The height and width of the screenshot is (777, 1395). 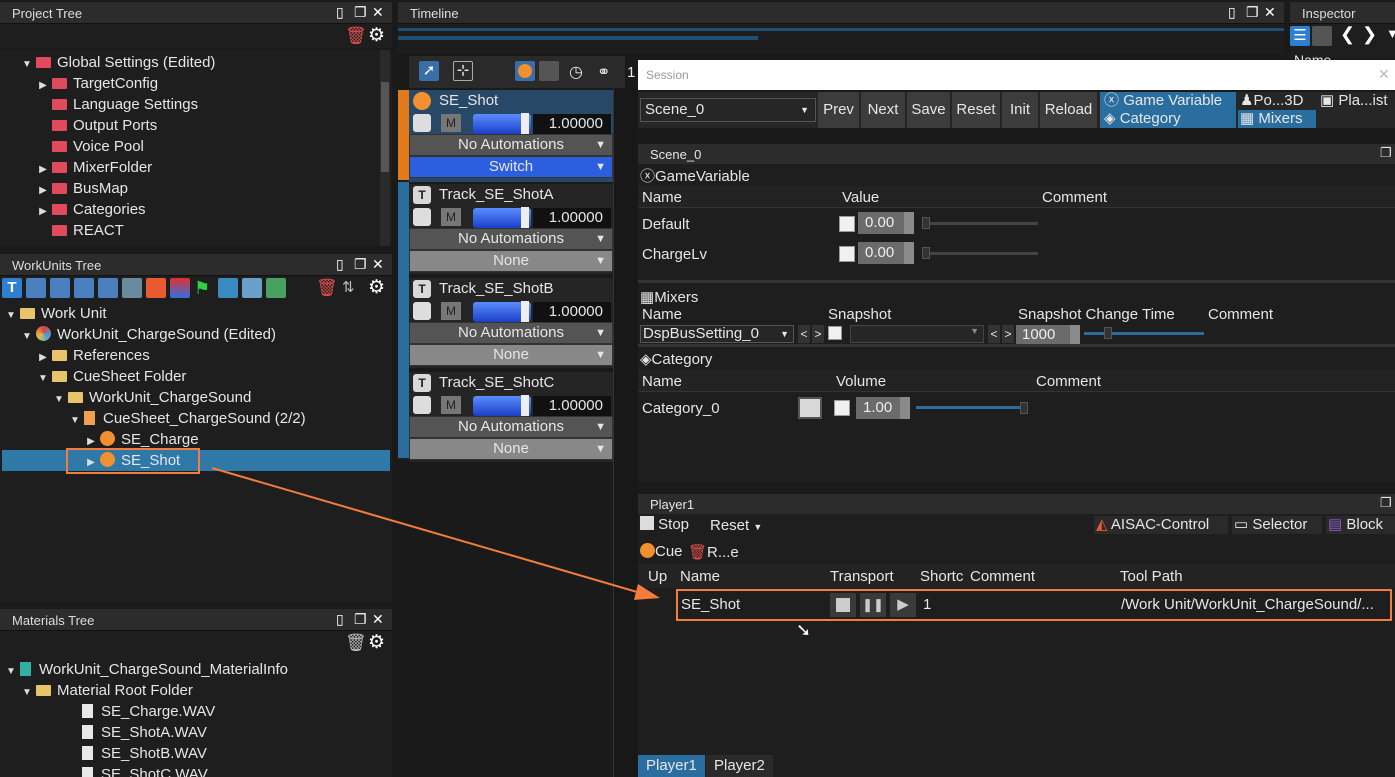 I want to click on category-mute-button, so click(x=810, y=408).